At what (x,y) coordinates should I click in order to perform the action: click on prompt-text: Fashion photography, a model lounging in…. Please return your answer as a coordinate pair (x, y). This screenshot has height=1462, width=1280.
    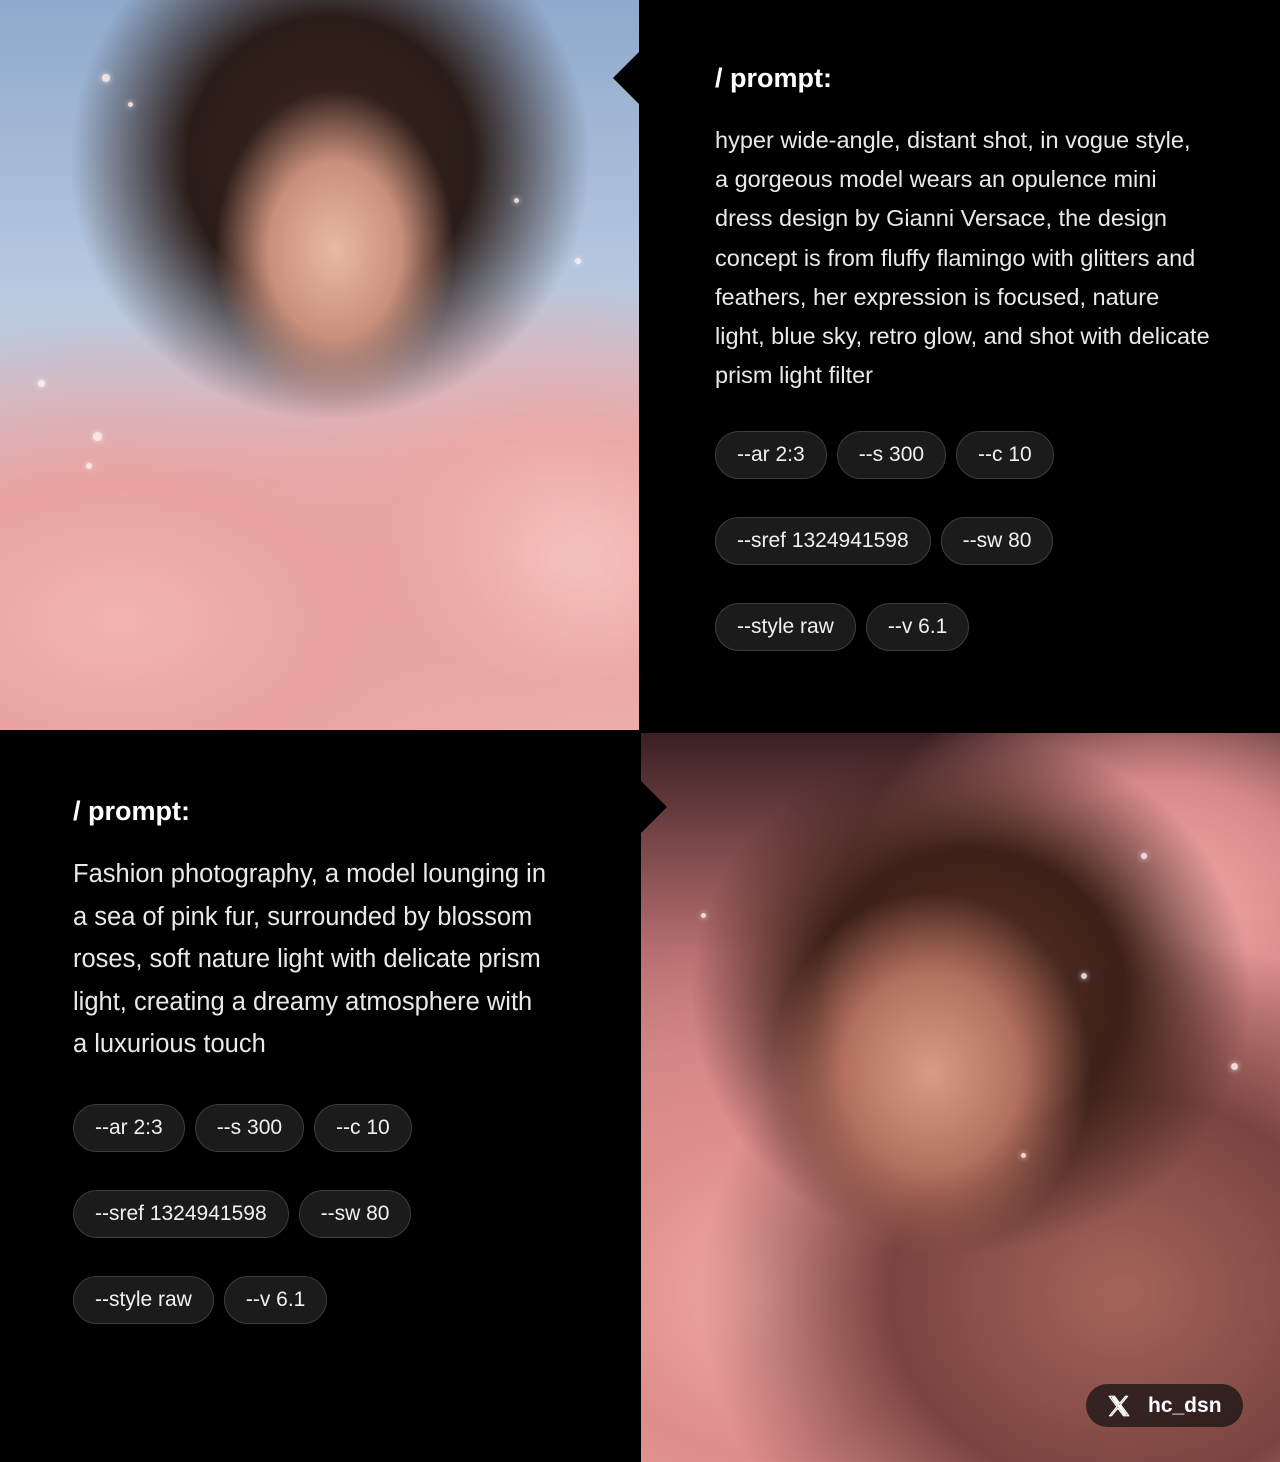
    Looking at the image, I should click on (310, 959).